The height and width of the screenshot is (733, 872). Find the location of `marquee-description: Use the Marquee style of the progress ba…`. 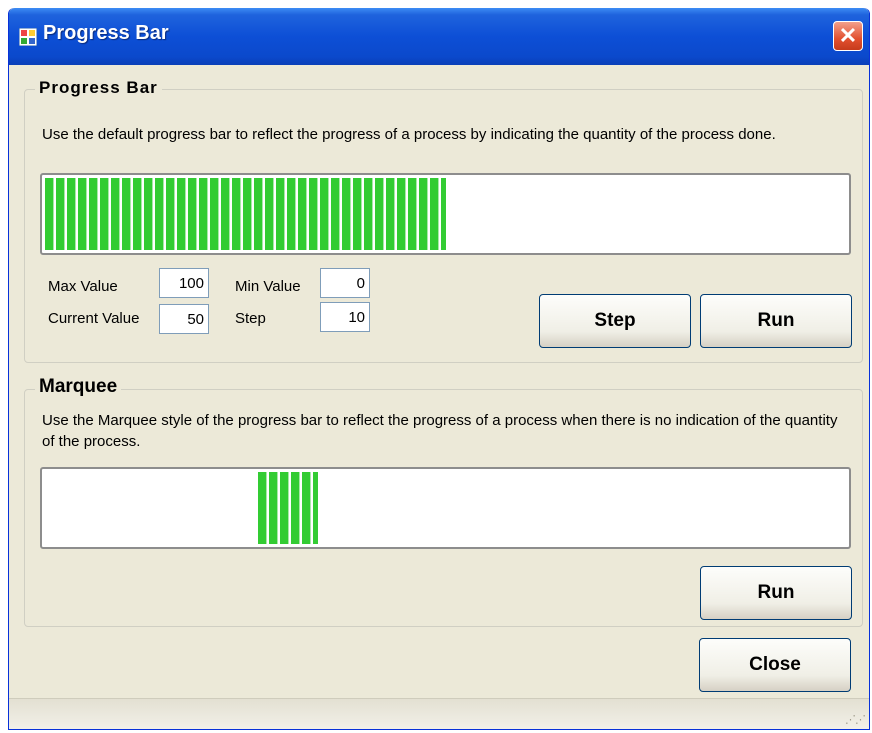

marquee-description: Use the Marquee style of the progress ba… is located at coordinates (440, 431).